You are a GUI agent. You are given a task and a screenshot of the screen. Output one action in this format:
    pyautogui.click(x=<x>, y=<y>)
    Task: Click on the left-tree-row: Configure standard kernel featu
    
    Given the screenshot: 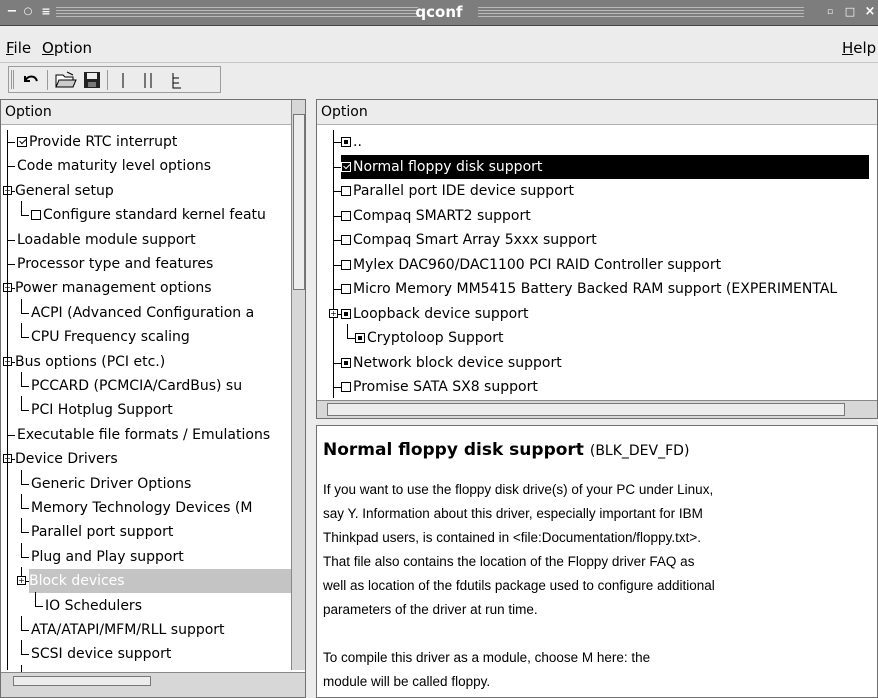 What is the action you would take?
    pyautogui.click(x=160, y=215)
    